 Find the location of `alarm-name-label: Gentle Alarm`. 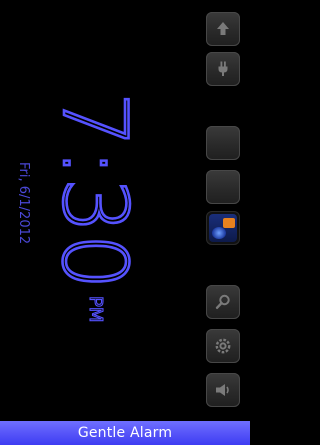

alarm-name-label: Gentle Alarm is located at coordinates (125, 433).